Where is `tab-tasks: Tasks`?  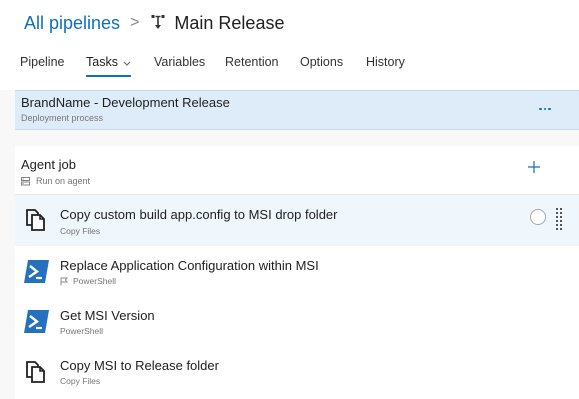 tab-tasks: Tasks is located at coordinates (108, 63).